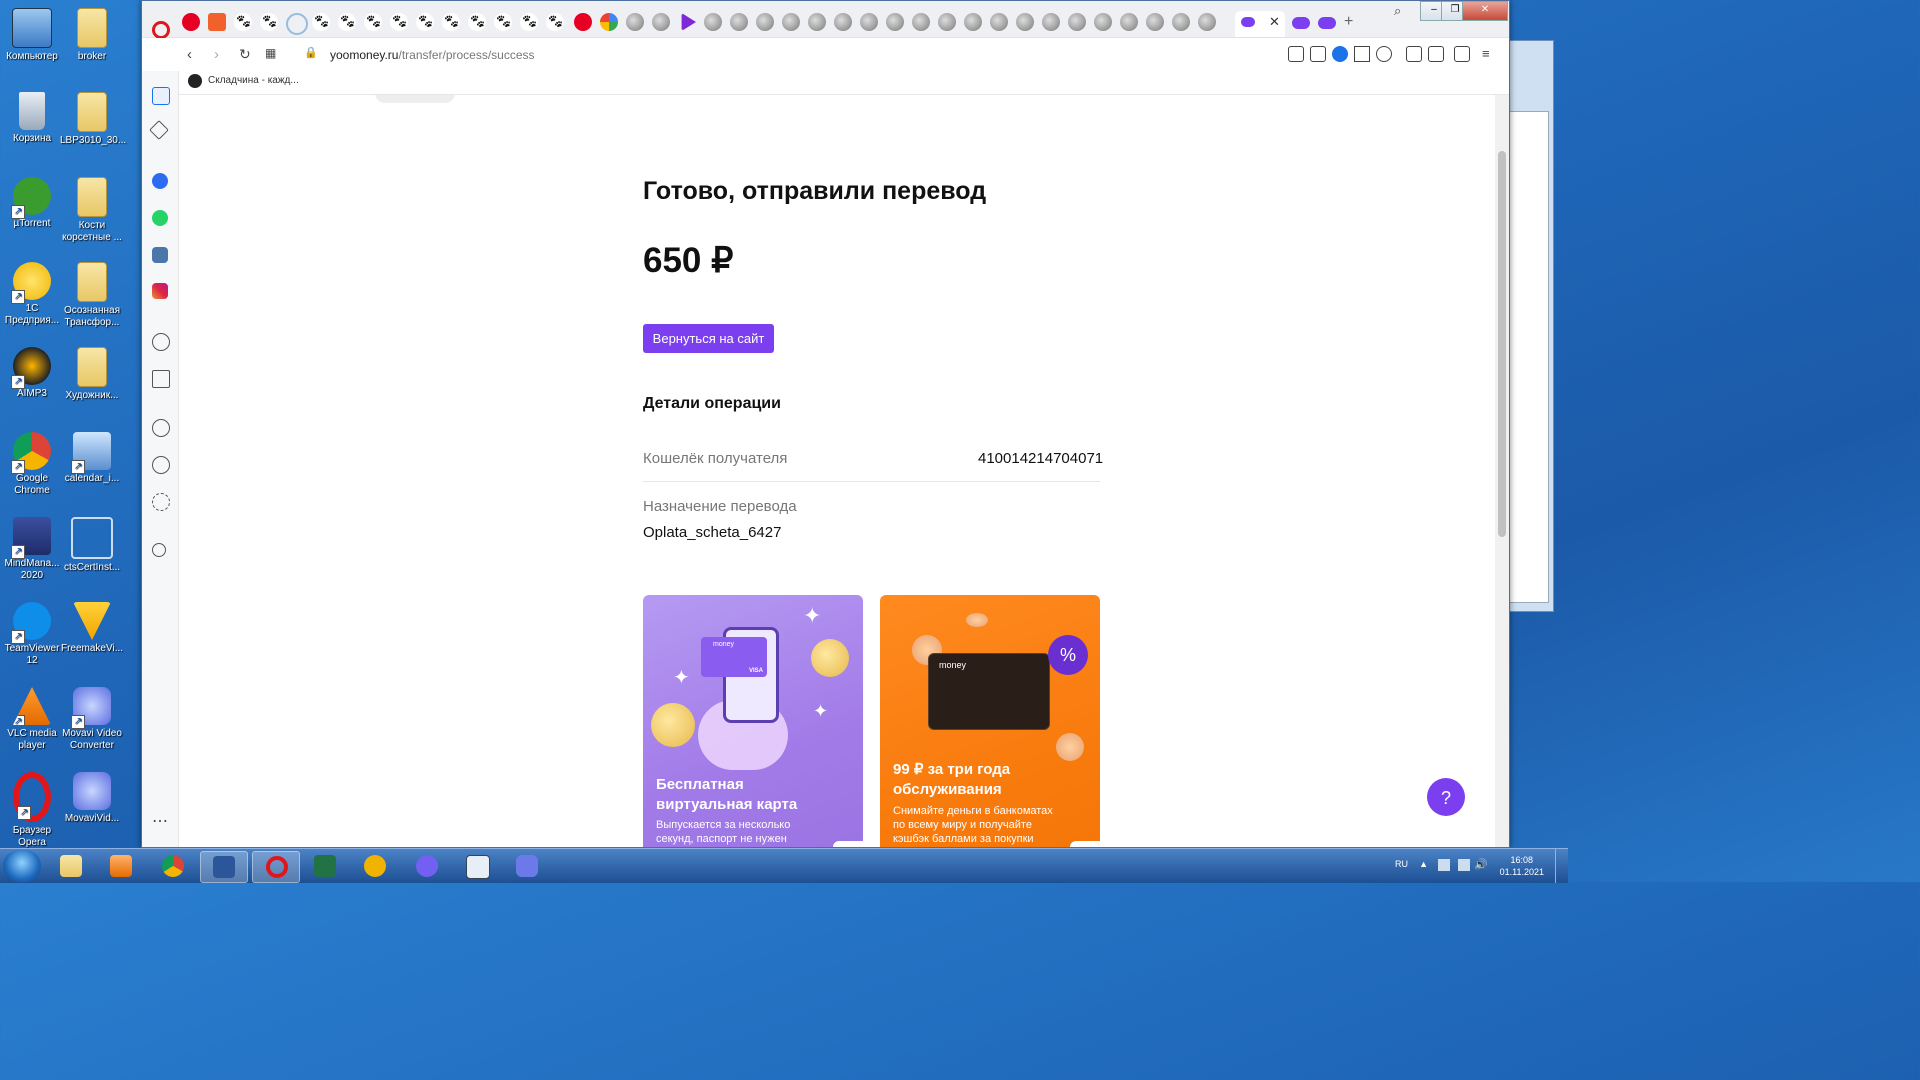 This screenshot has width=1920, height=1080. Describe the element at coordinates (32, 118) in the screenshot. I see `desktop-icon-recycle-bin: Корзина` at that location.